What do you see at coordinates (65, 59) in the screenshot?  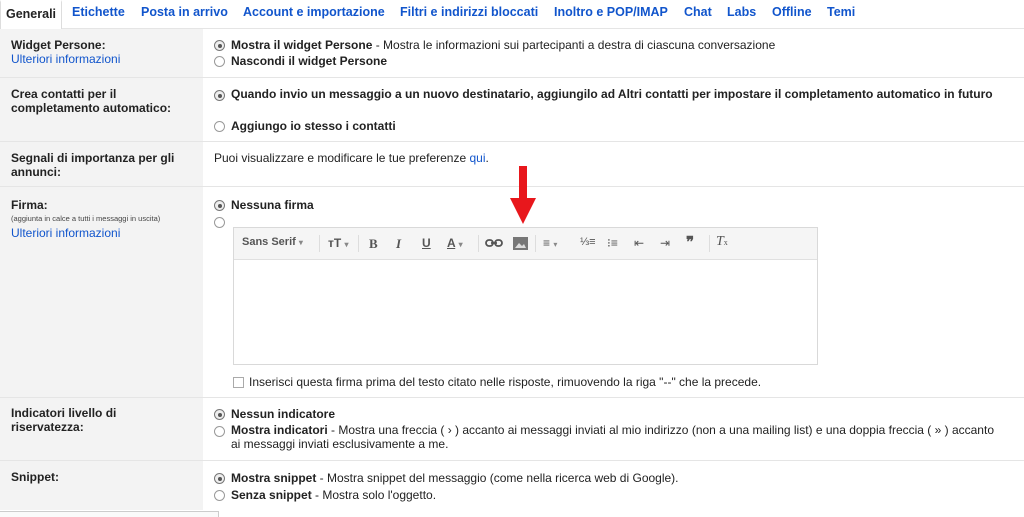 I see `widget-more-info-link: Ulteriori informazioni` at bounding box center [65, 59].